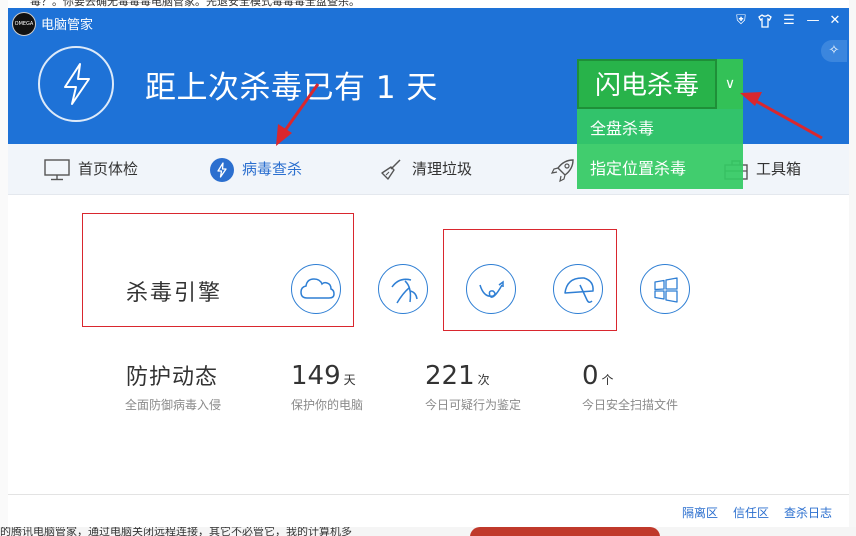 The height and width of the screenshot is (536, 856). What do you see at coordinates (57, 169) in the screenshot?
I see `monitor-icon` at bounding box center [57, 169].